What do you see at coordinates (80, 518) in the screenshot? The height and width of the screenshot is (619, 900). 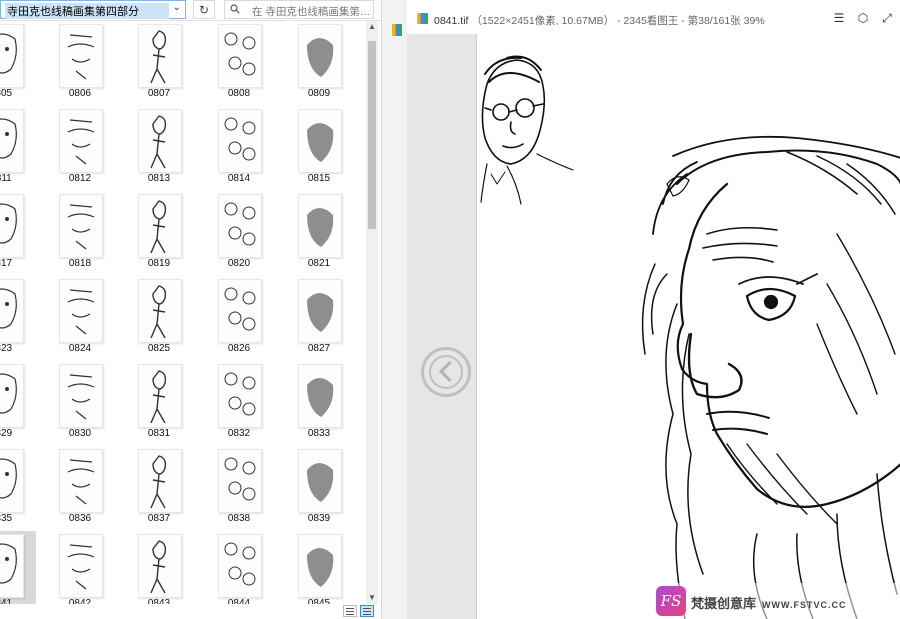 I see `thumbnail-label: 0836` at bounding box center [80, 518].